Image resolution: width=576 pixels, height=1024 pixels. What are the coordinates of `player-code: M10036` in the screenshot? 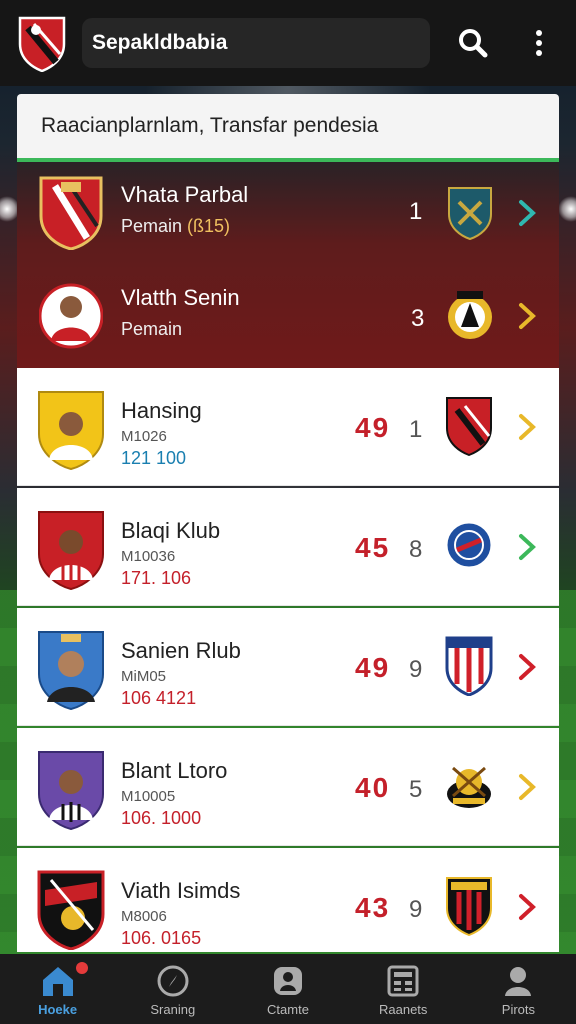 It's located at (148, 556).